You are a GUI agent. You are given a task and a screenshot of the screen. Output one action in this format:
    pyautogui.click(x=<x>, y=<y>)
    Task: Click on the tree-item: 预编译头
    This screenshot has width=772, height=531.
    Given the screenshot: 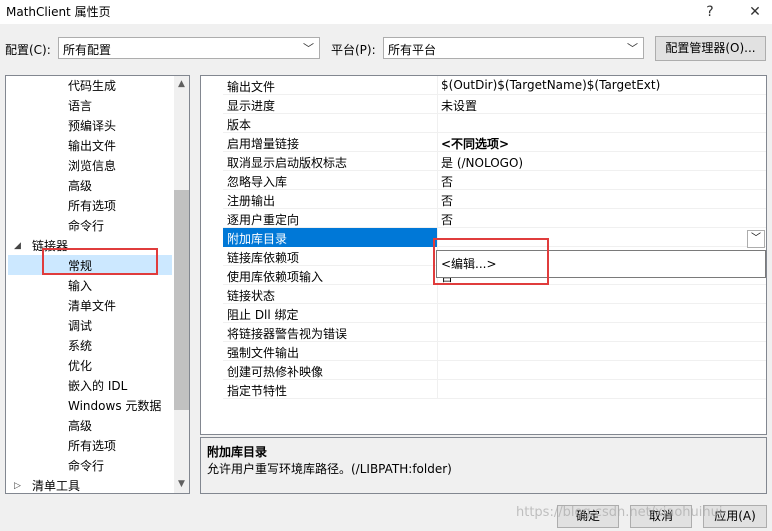 What is the action you would take?
    pyautogui.click(x=92, y=126)
    